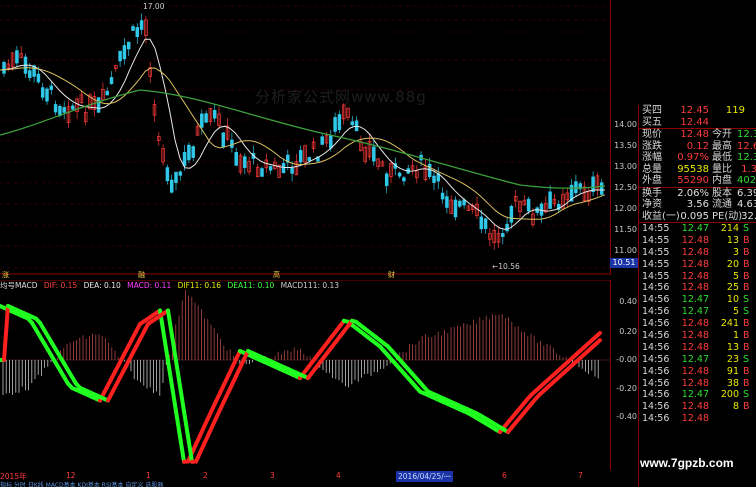 Image resolution: width=756 pixels, height=487 pixels. I want to click on event-tag-high: 高, so click(276, 275).